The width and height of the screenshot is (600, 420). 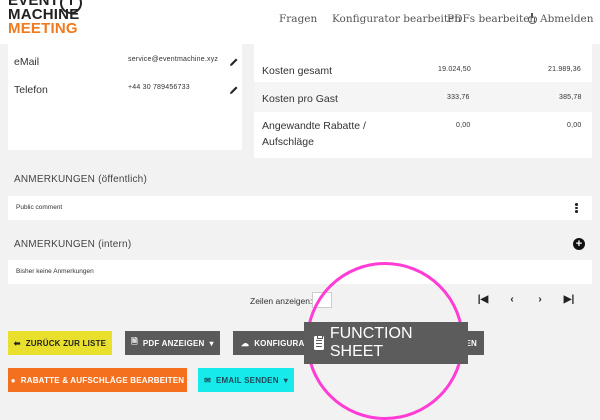 I want to click on pdf-show-button: 🗎 PDF ANZEIGEN ▾, so click(x=172, y=343).